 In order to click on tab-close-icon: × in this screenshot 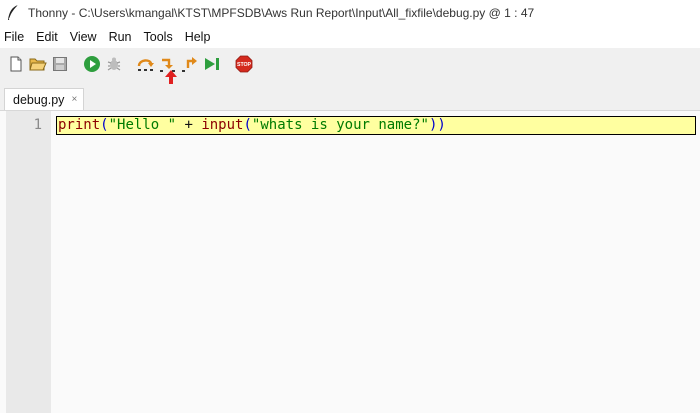, I will do `click(74, 99)`.